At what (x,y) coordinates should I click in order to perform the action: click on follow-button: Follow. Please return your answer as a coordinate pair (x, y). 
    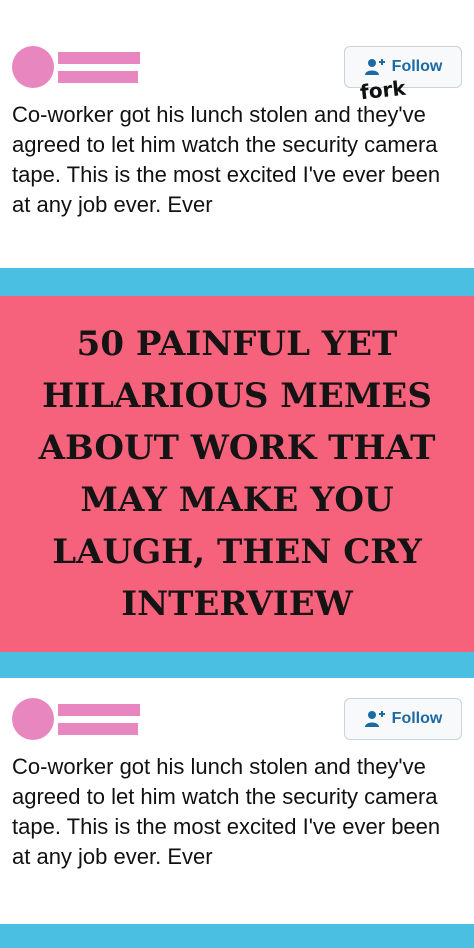
    Looking at the image, I should click on (403, 719).